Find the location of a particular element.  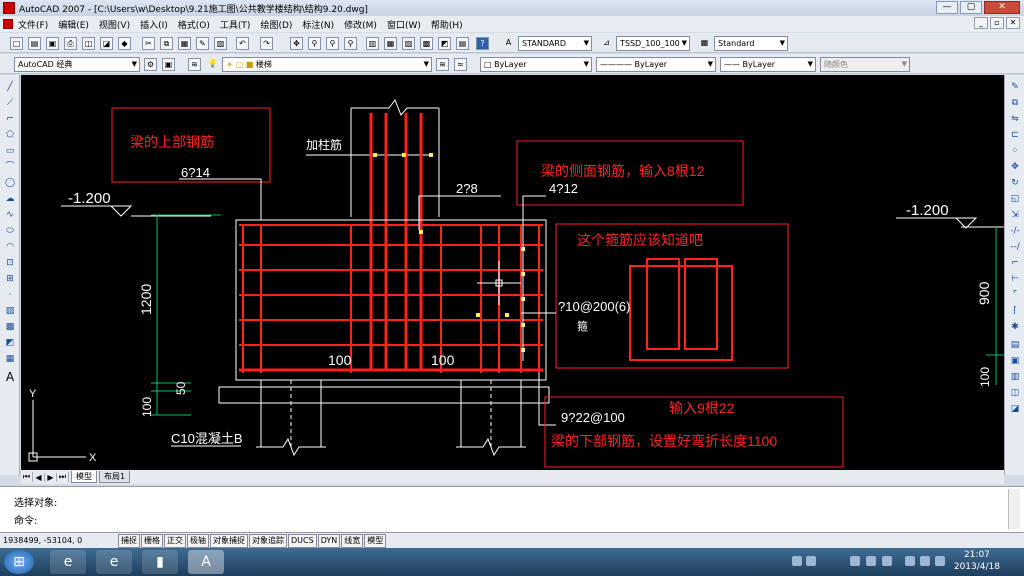

markup-icon: ◩ is located at coordinates (444, 43).